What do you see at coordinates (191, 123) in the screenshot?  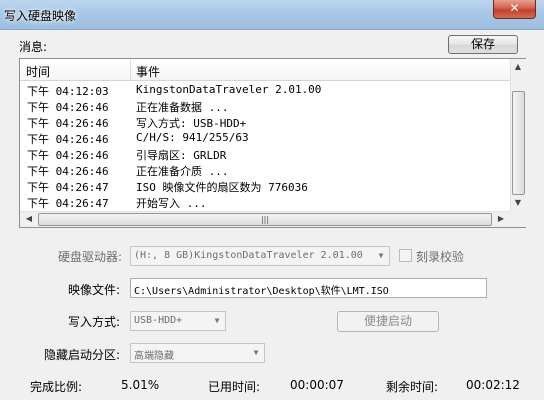 I see `log-event: 写入方式: USB-HDD+` at bounding box center [191, 123].